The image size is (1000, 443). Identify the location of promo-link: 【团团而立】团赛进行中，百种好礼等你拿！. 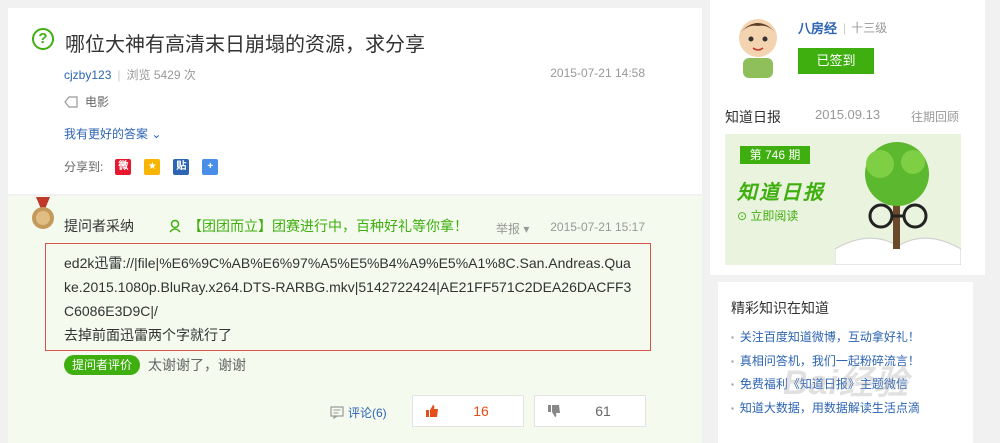
(318, 226).